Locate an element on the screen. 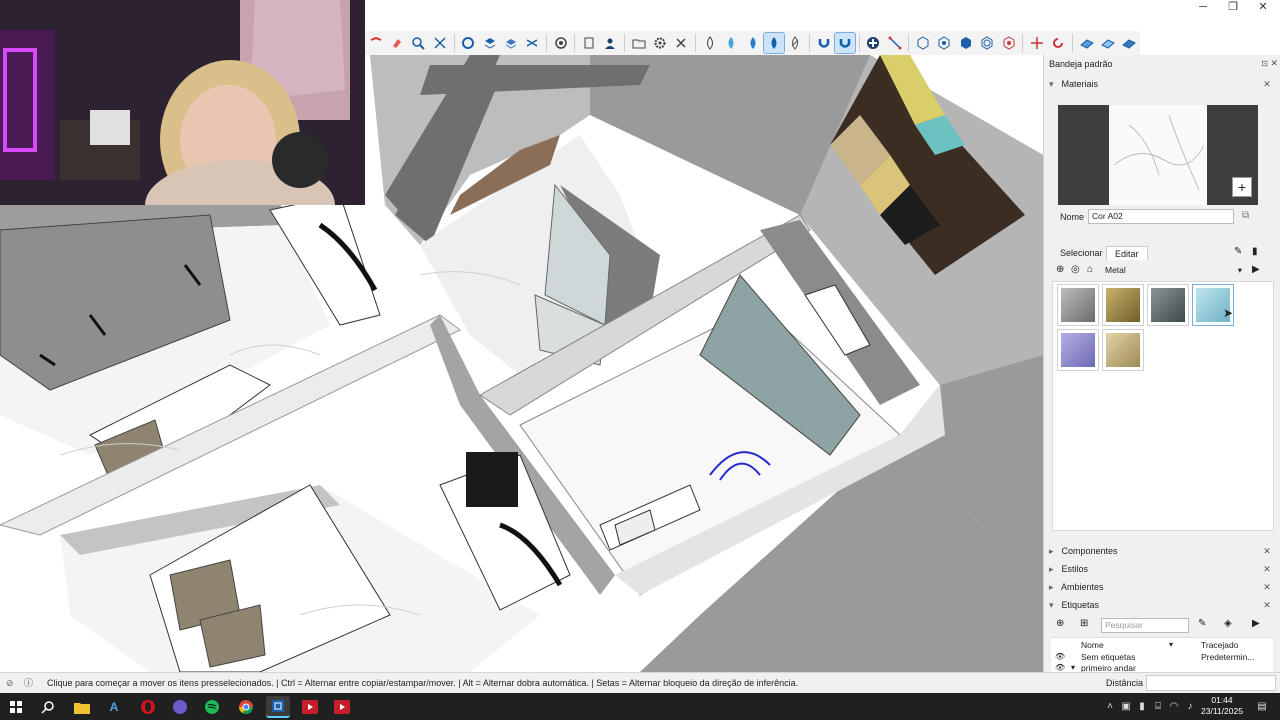 This screenshot has width=1280, height=720. tag-pencil-icon: ✎ is located at coordinates (1202, 623).